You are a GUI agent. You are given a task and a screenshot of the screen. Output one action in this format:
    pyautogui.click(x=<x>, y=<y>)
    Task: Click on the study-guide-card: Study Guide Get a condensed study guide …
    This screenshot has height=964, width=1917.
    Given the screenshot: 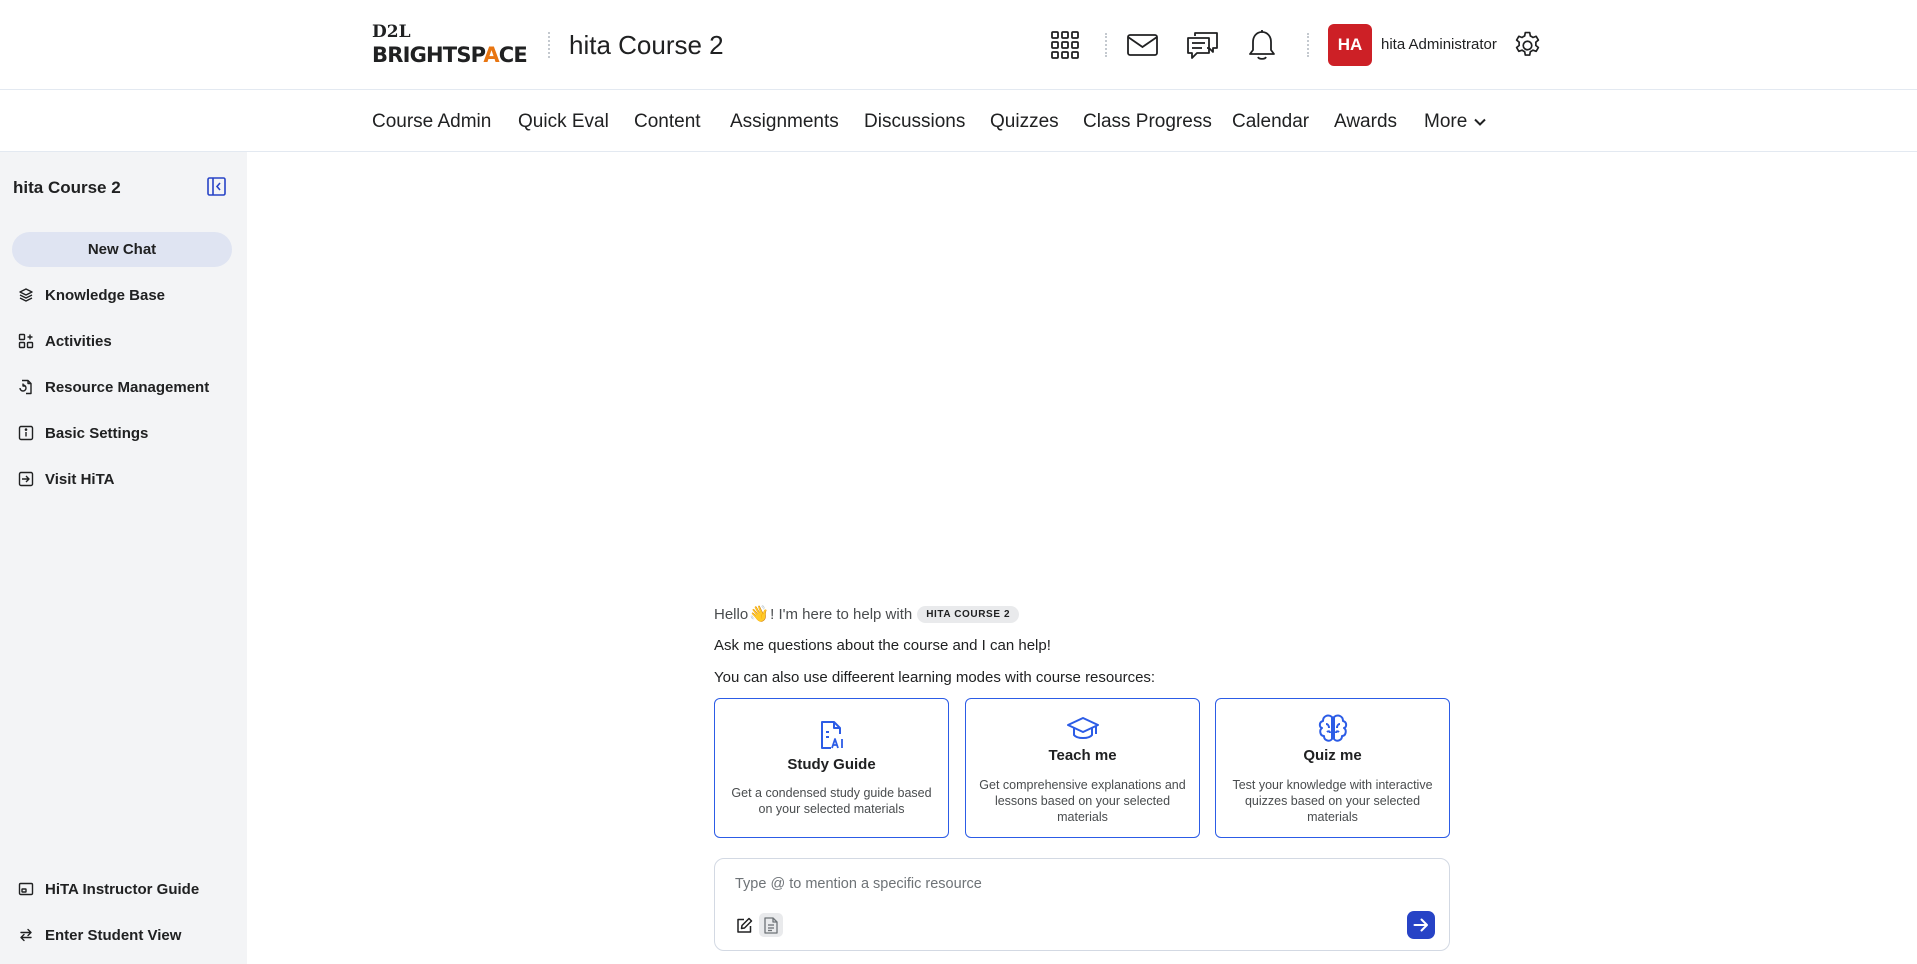 What is the action you would take?
    pyautogui.click(x=831, y=768)
    